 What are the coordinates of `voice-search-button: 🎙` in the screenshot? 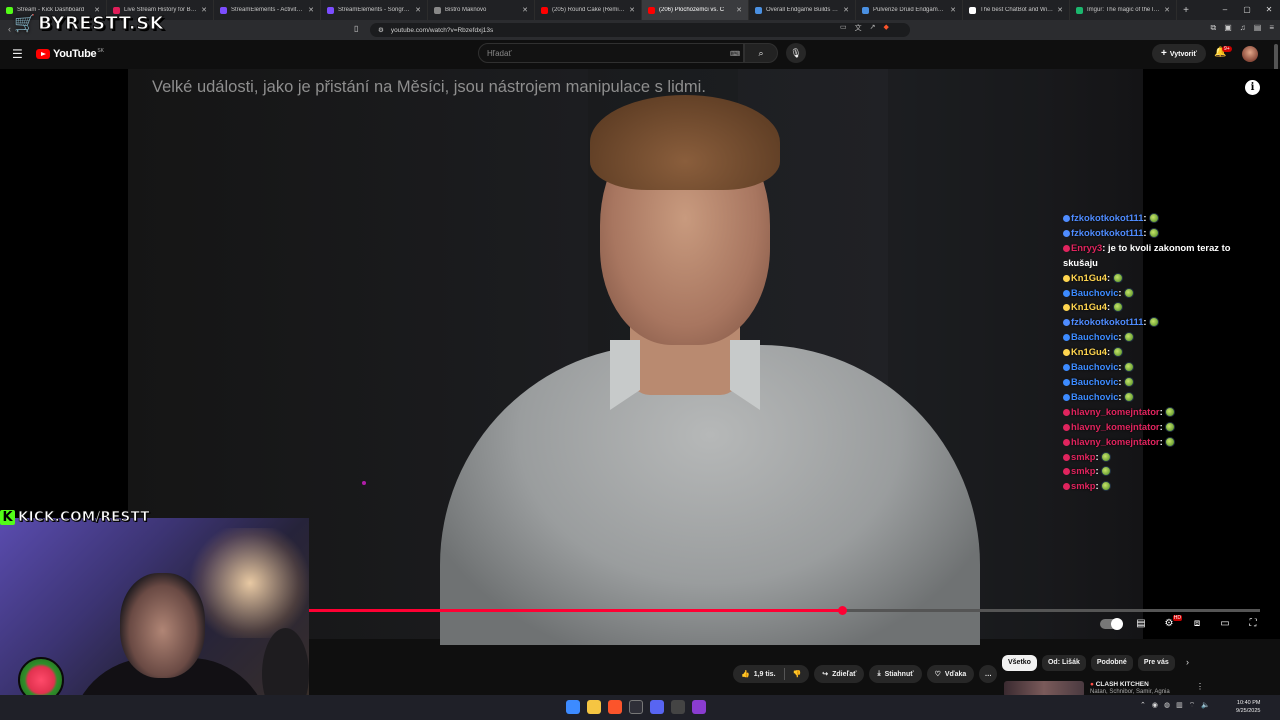 It's located at (796, 53).